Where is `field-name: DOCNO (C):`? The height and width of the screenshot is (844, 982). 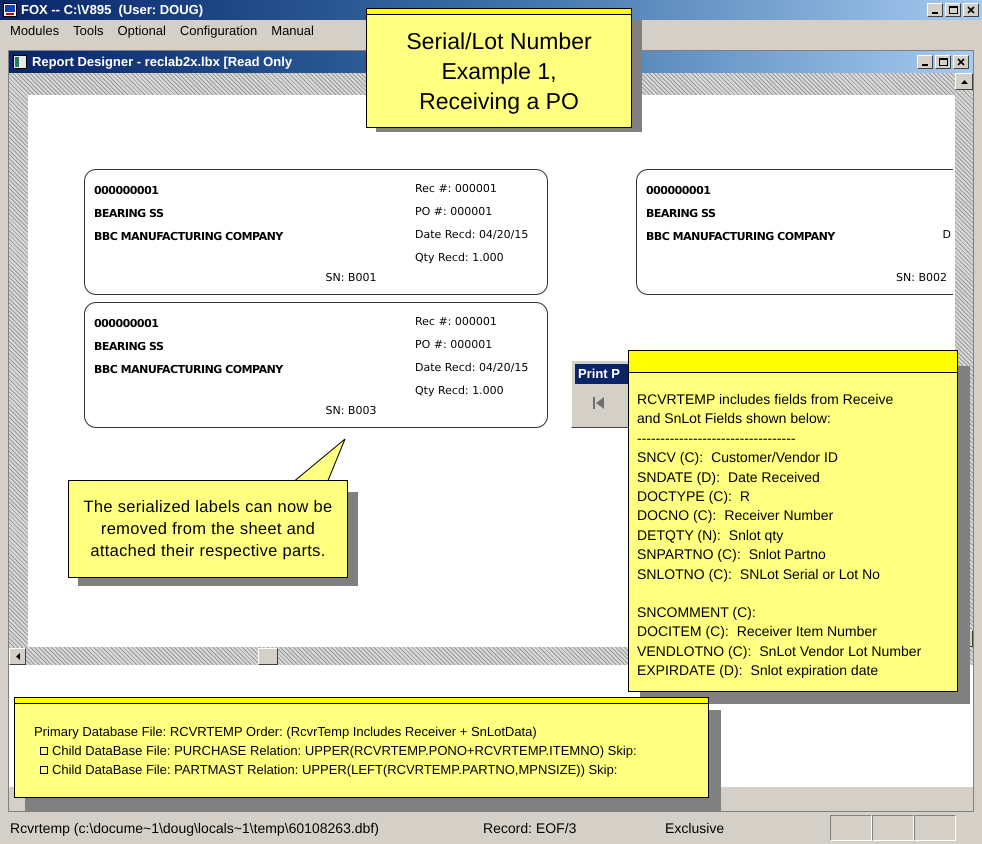 field-name: DOCNO (C): is located at coordinates (676, 516).